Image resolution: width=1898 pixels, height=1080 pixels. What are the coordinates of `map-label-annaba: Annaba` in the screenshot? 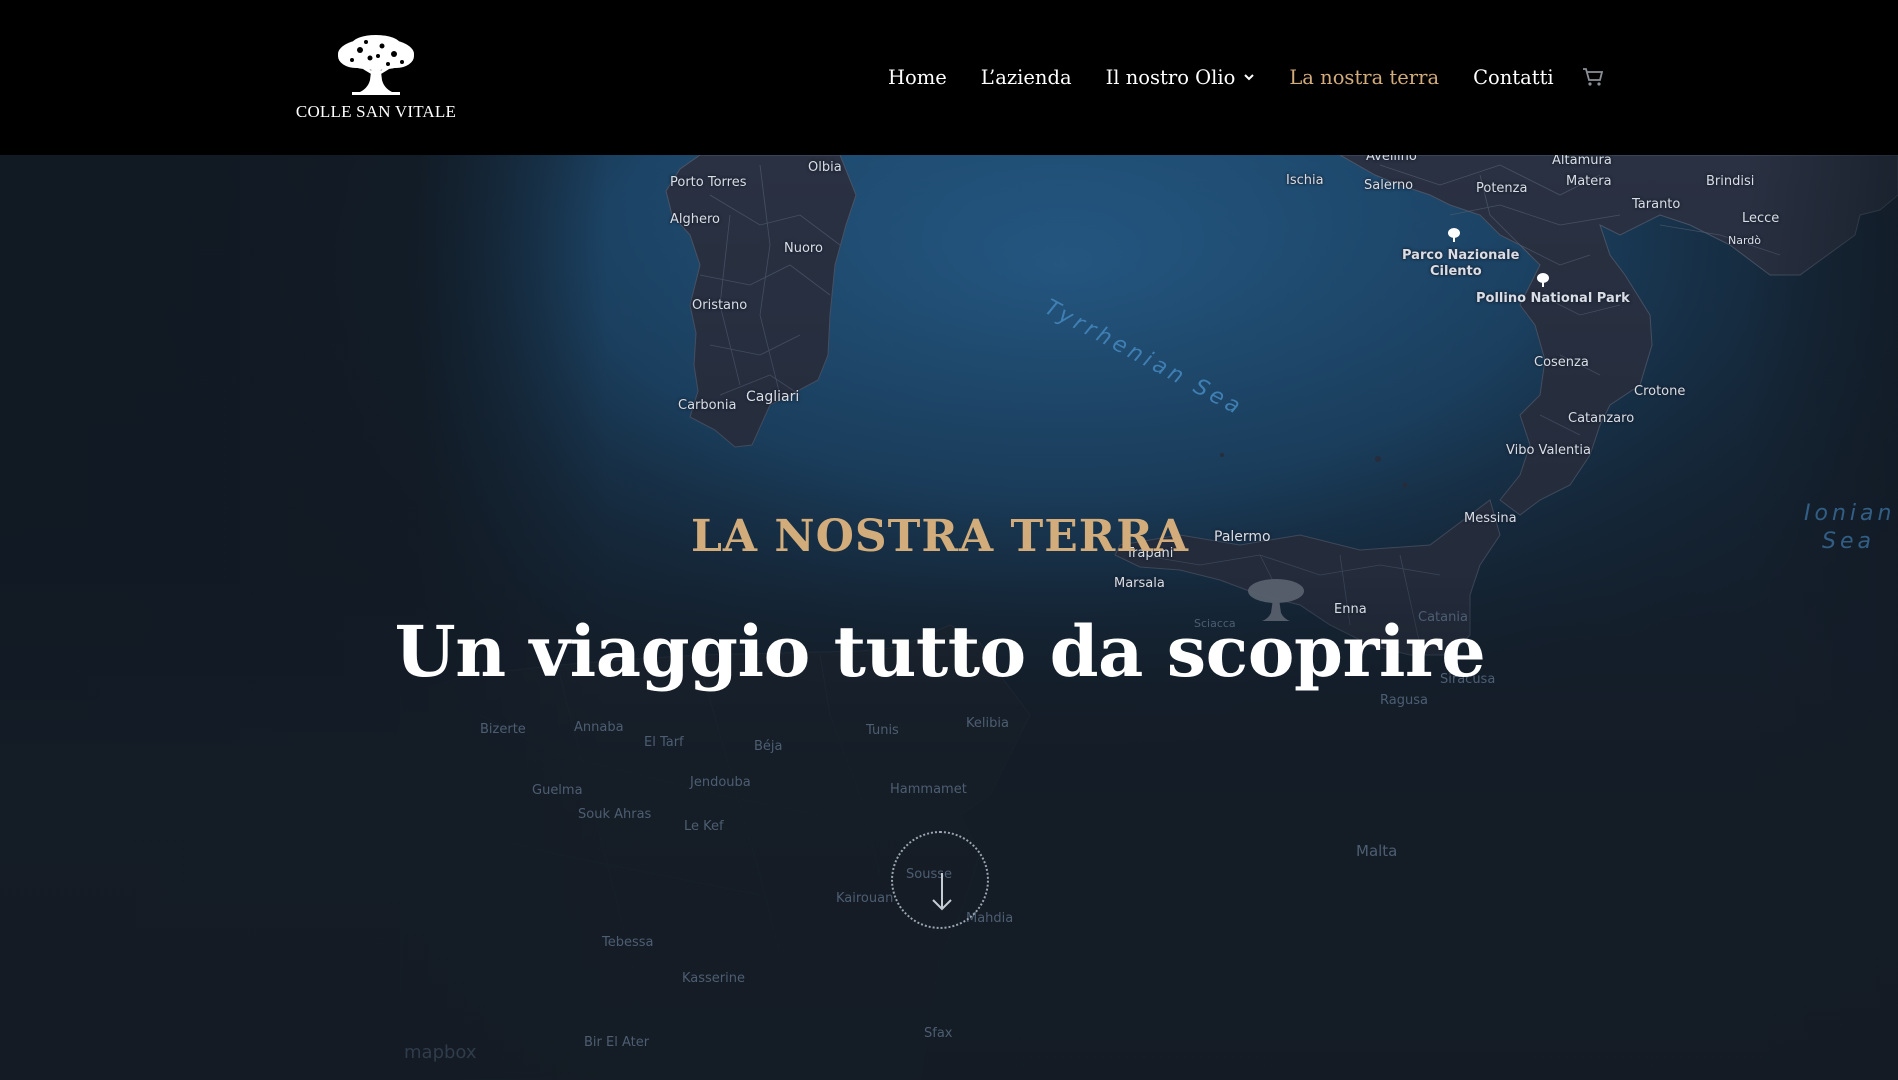 It's located at (599, 727).